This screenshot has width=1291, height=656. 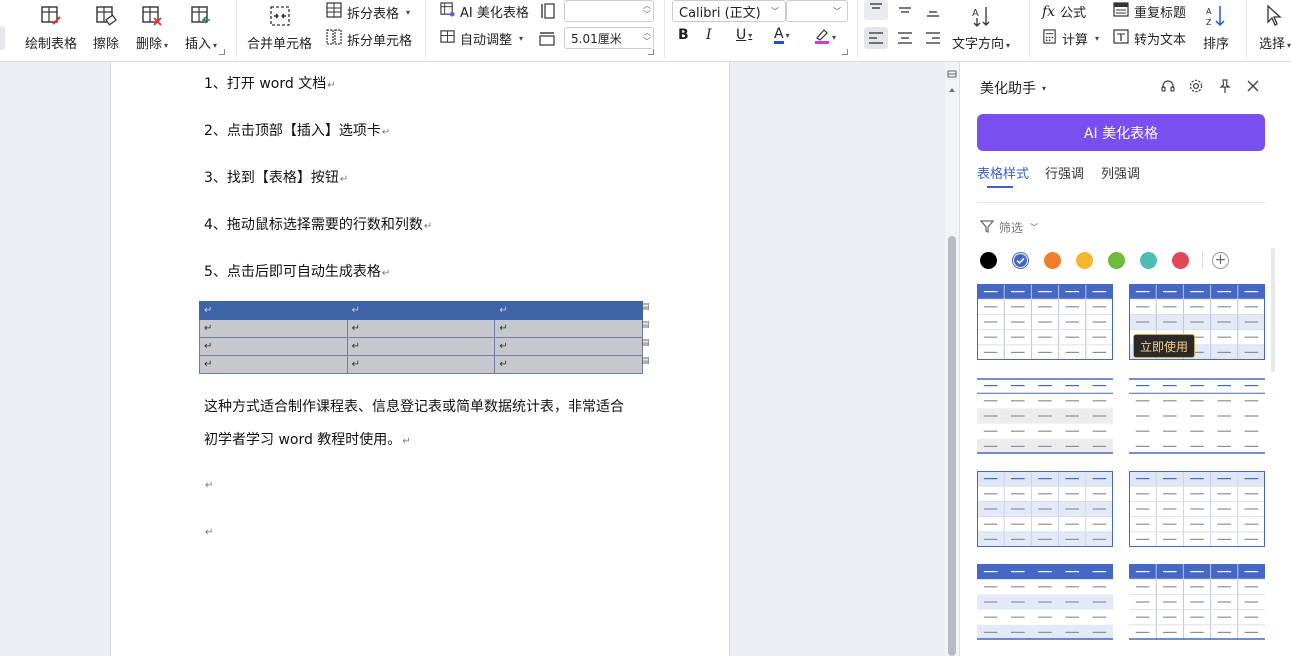 What do you see at coordinates (1168, 86) in the screenshot?
I see `headset-support-icon` at bounding box center [1168, 86].